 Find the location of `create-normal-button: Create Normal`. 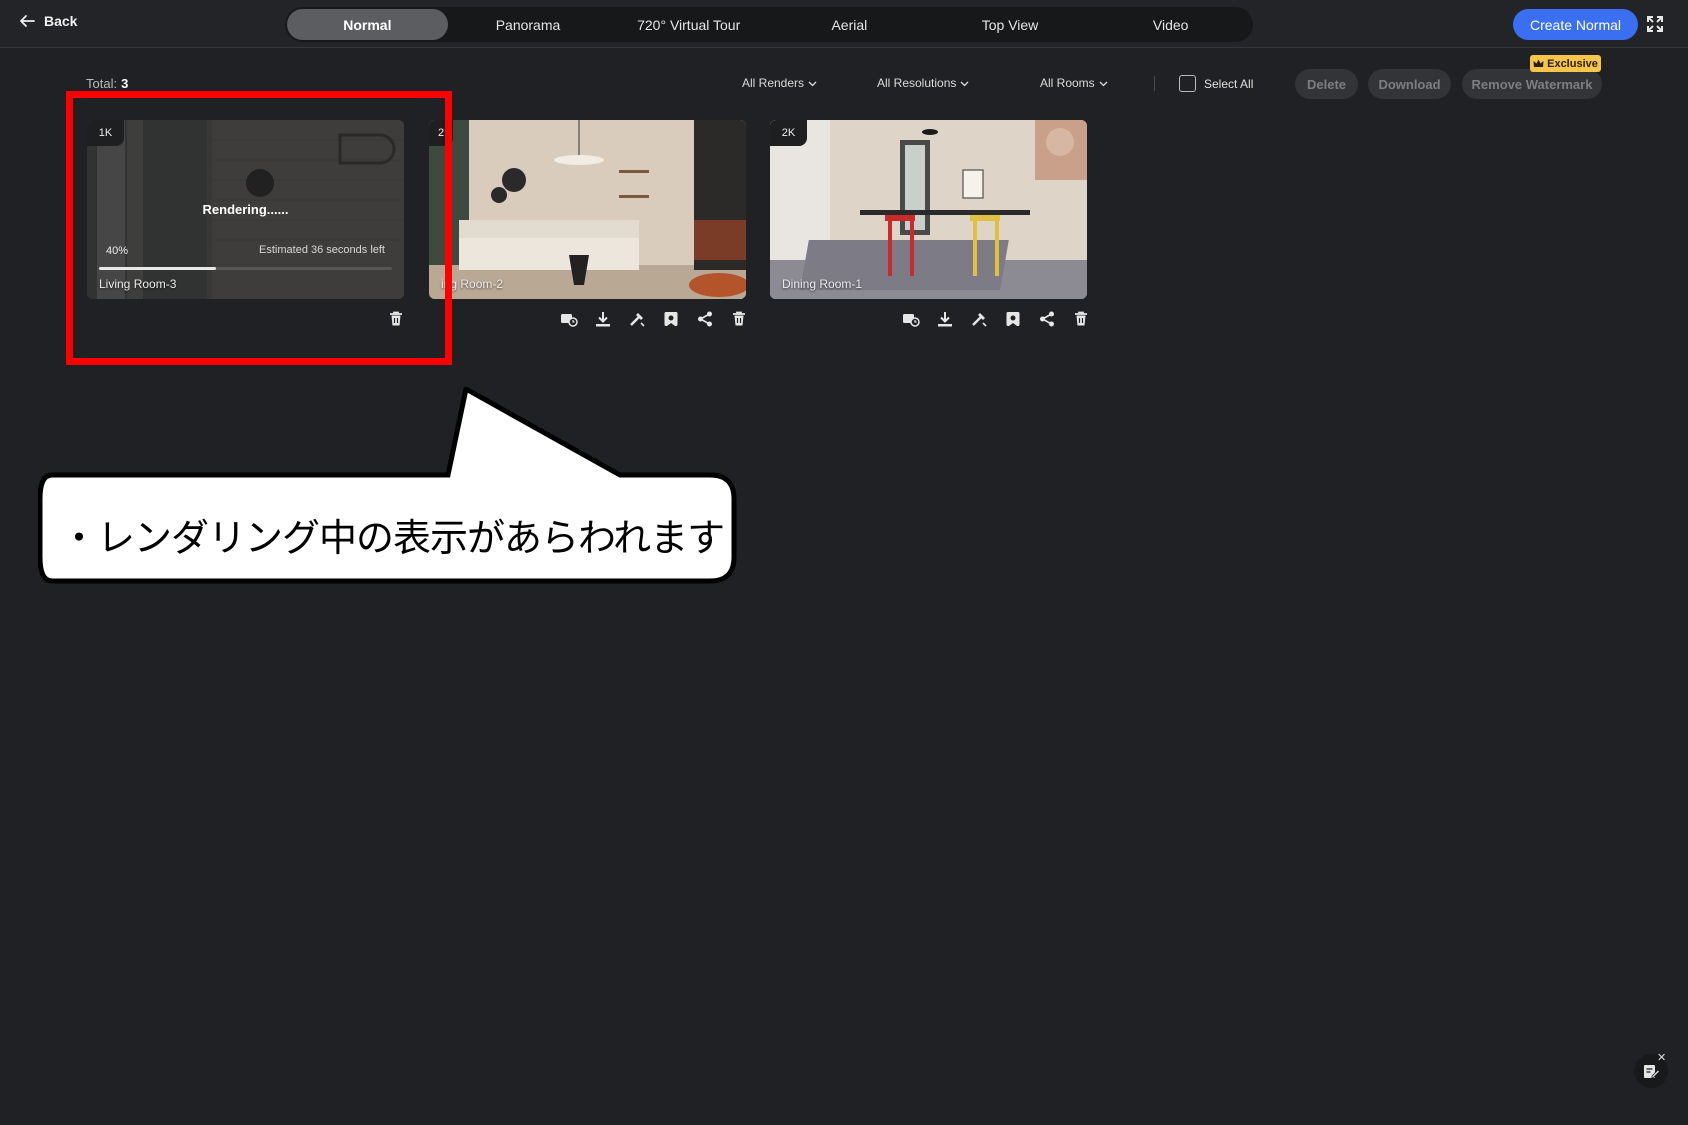

create-normal-button: Create Normal is located at coordinates (1575, 24).